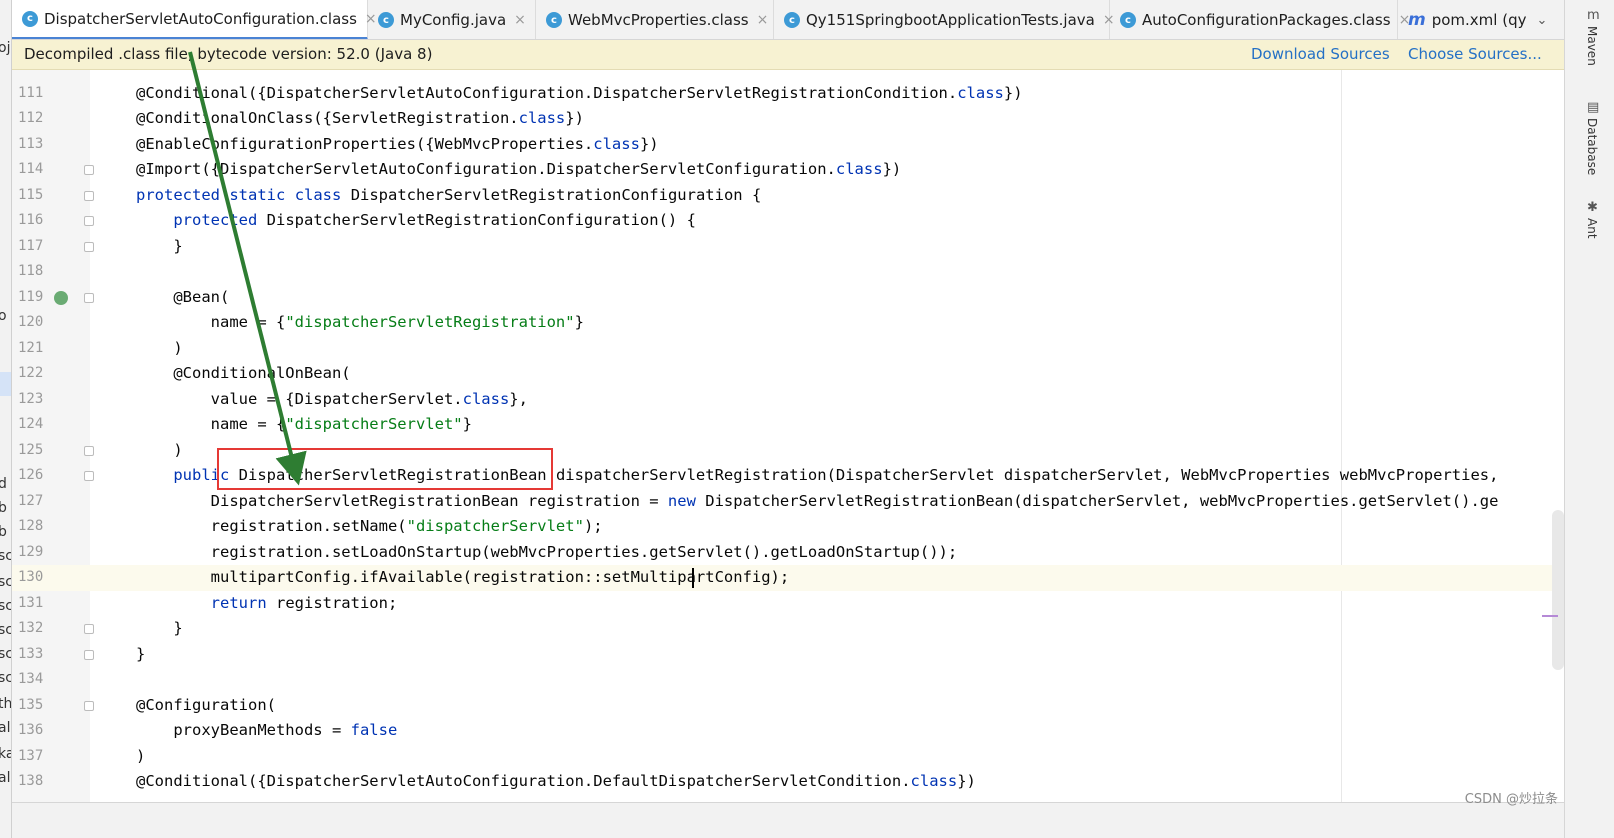  I want to click on line-number: 114, so click(31, 169).